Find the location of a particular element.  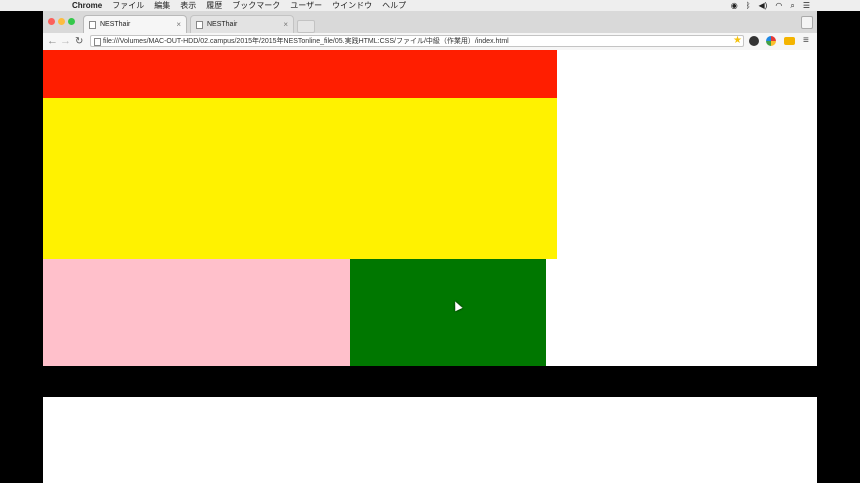

red-box is located at coordinates (300, 74).